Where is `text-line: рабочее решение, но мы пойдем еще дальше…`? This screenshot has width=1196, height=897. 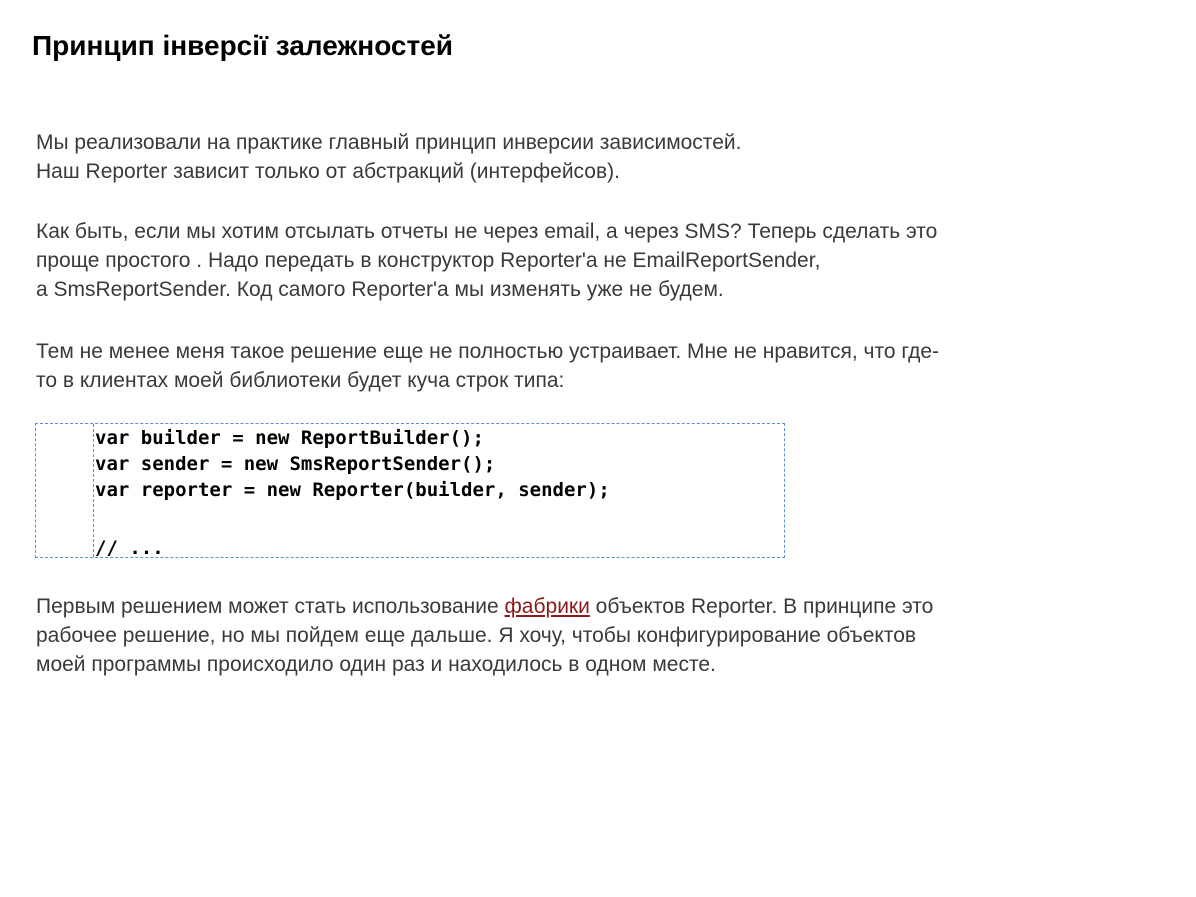 text-line: рабочее решение, но мы пойдем еще дальше… is located at coordinates (476, 635).